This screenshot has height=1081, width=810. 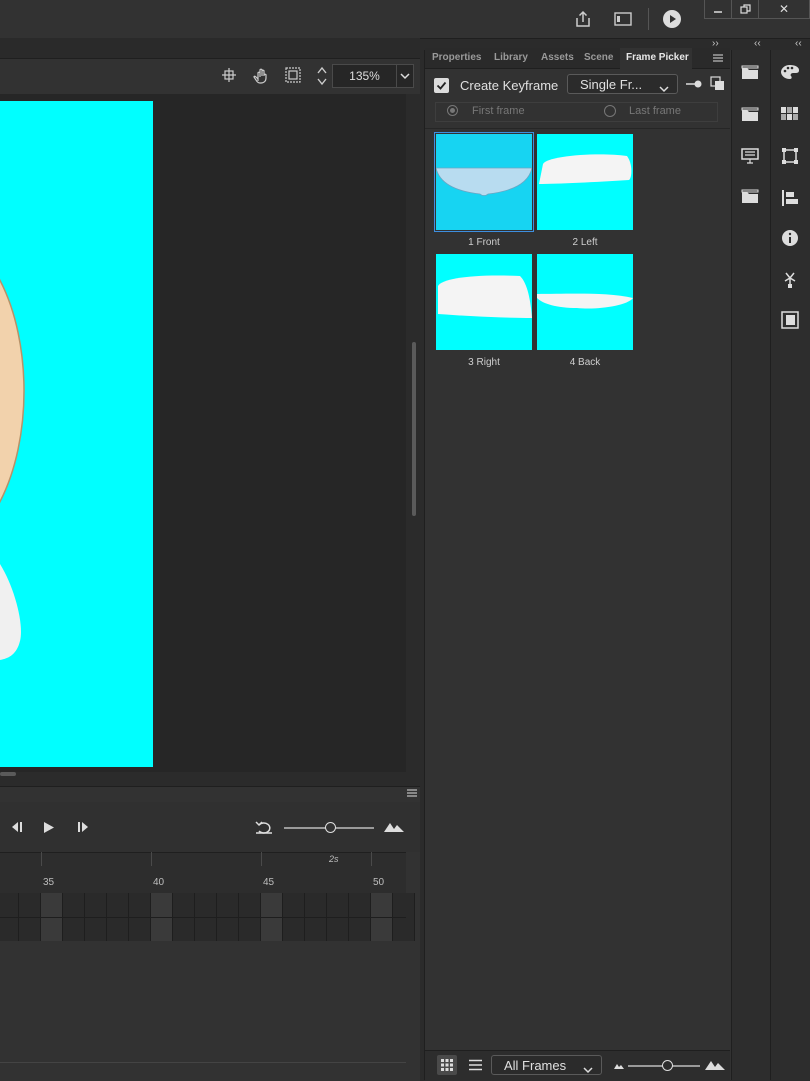 I want to click on transform-icon, so click(x=790, y=156).